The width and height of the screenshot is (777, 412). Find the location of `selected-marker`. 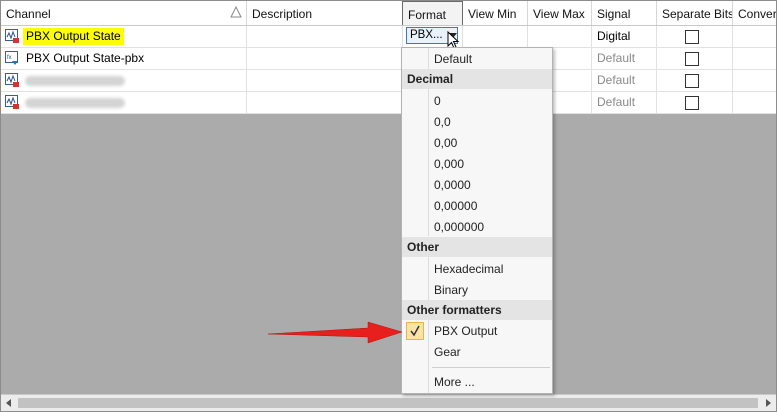

selected-marker is located at coordinates (415, 331).